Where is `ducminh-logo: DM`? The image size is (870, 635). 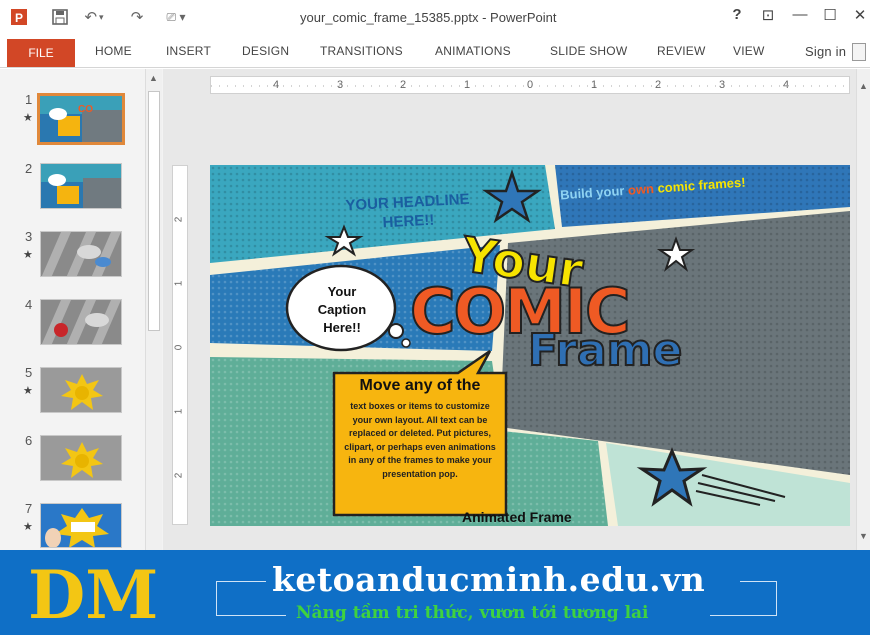
ducminh-logo: DM is located at coordinates (93, 595).